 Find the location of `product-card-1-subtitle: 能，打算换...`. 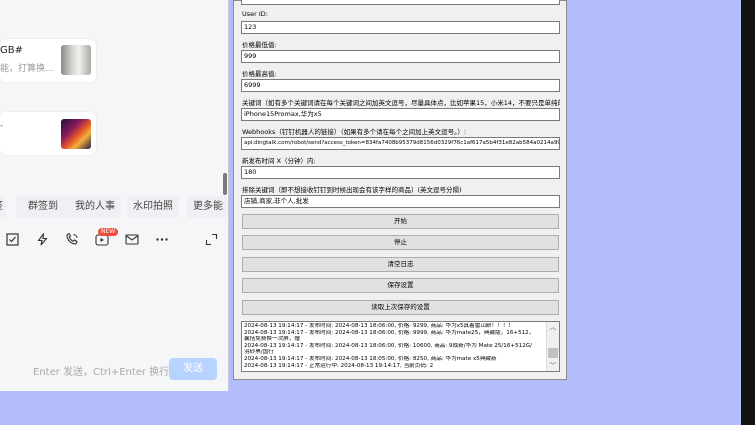

product-card-1-subtitle: 能，打算换... is located at coordinates (27, 69).